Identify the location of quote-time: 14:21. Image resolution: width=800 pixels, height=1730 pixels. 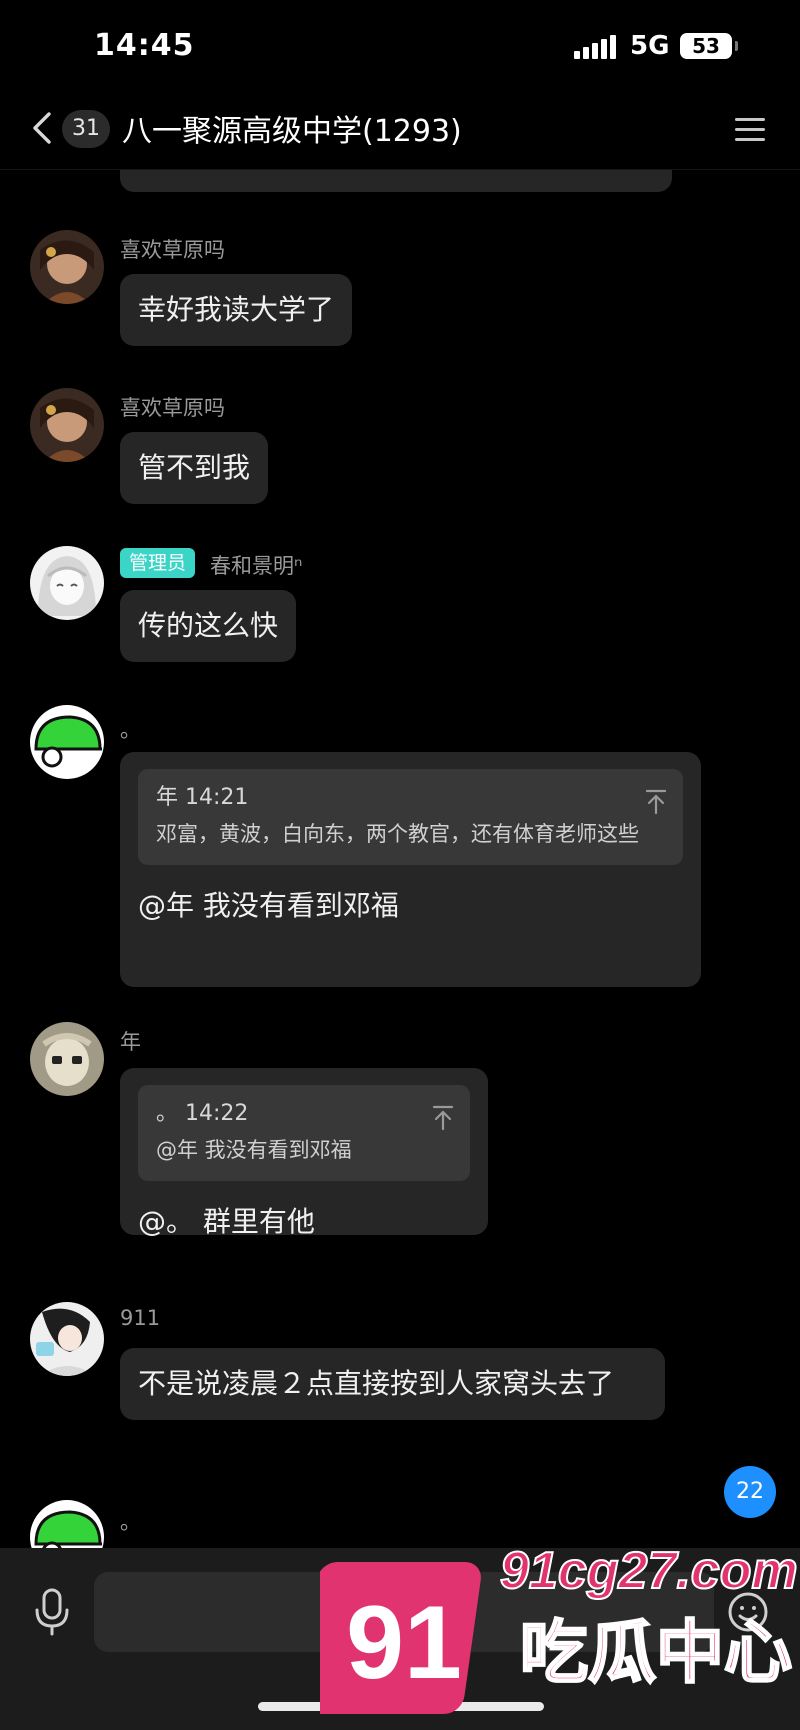
(217, 797).